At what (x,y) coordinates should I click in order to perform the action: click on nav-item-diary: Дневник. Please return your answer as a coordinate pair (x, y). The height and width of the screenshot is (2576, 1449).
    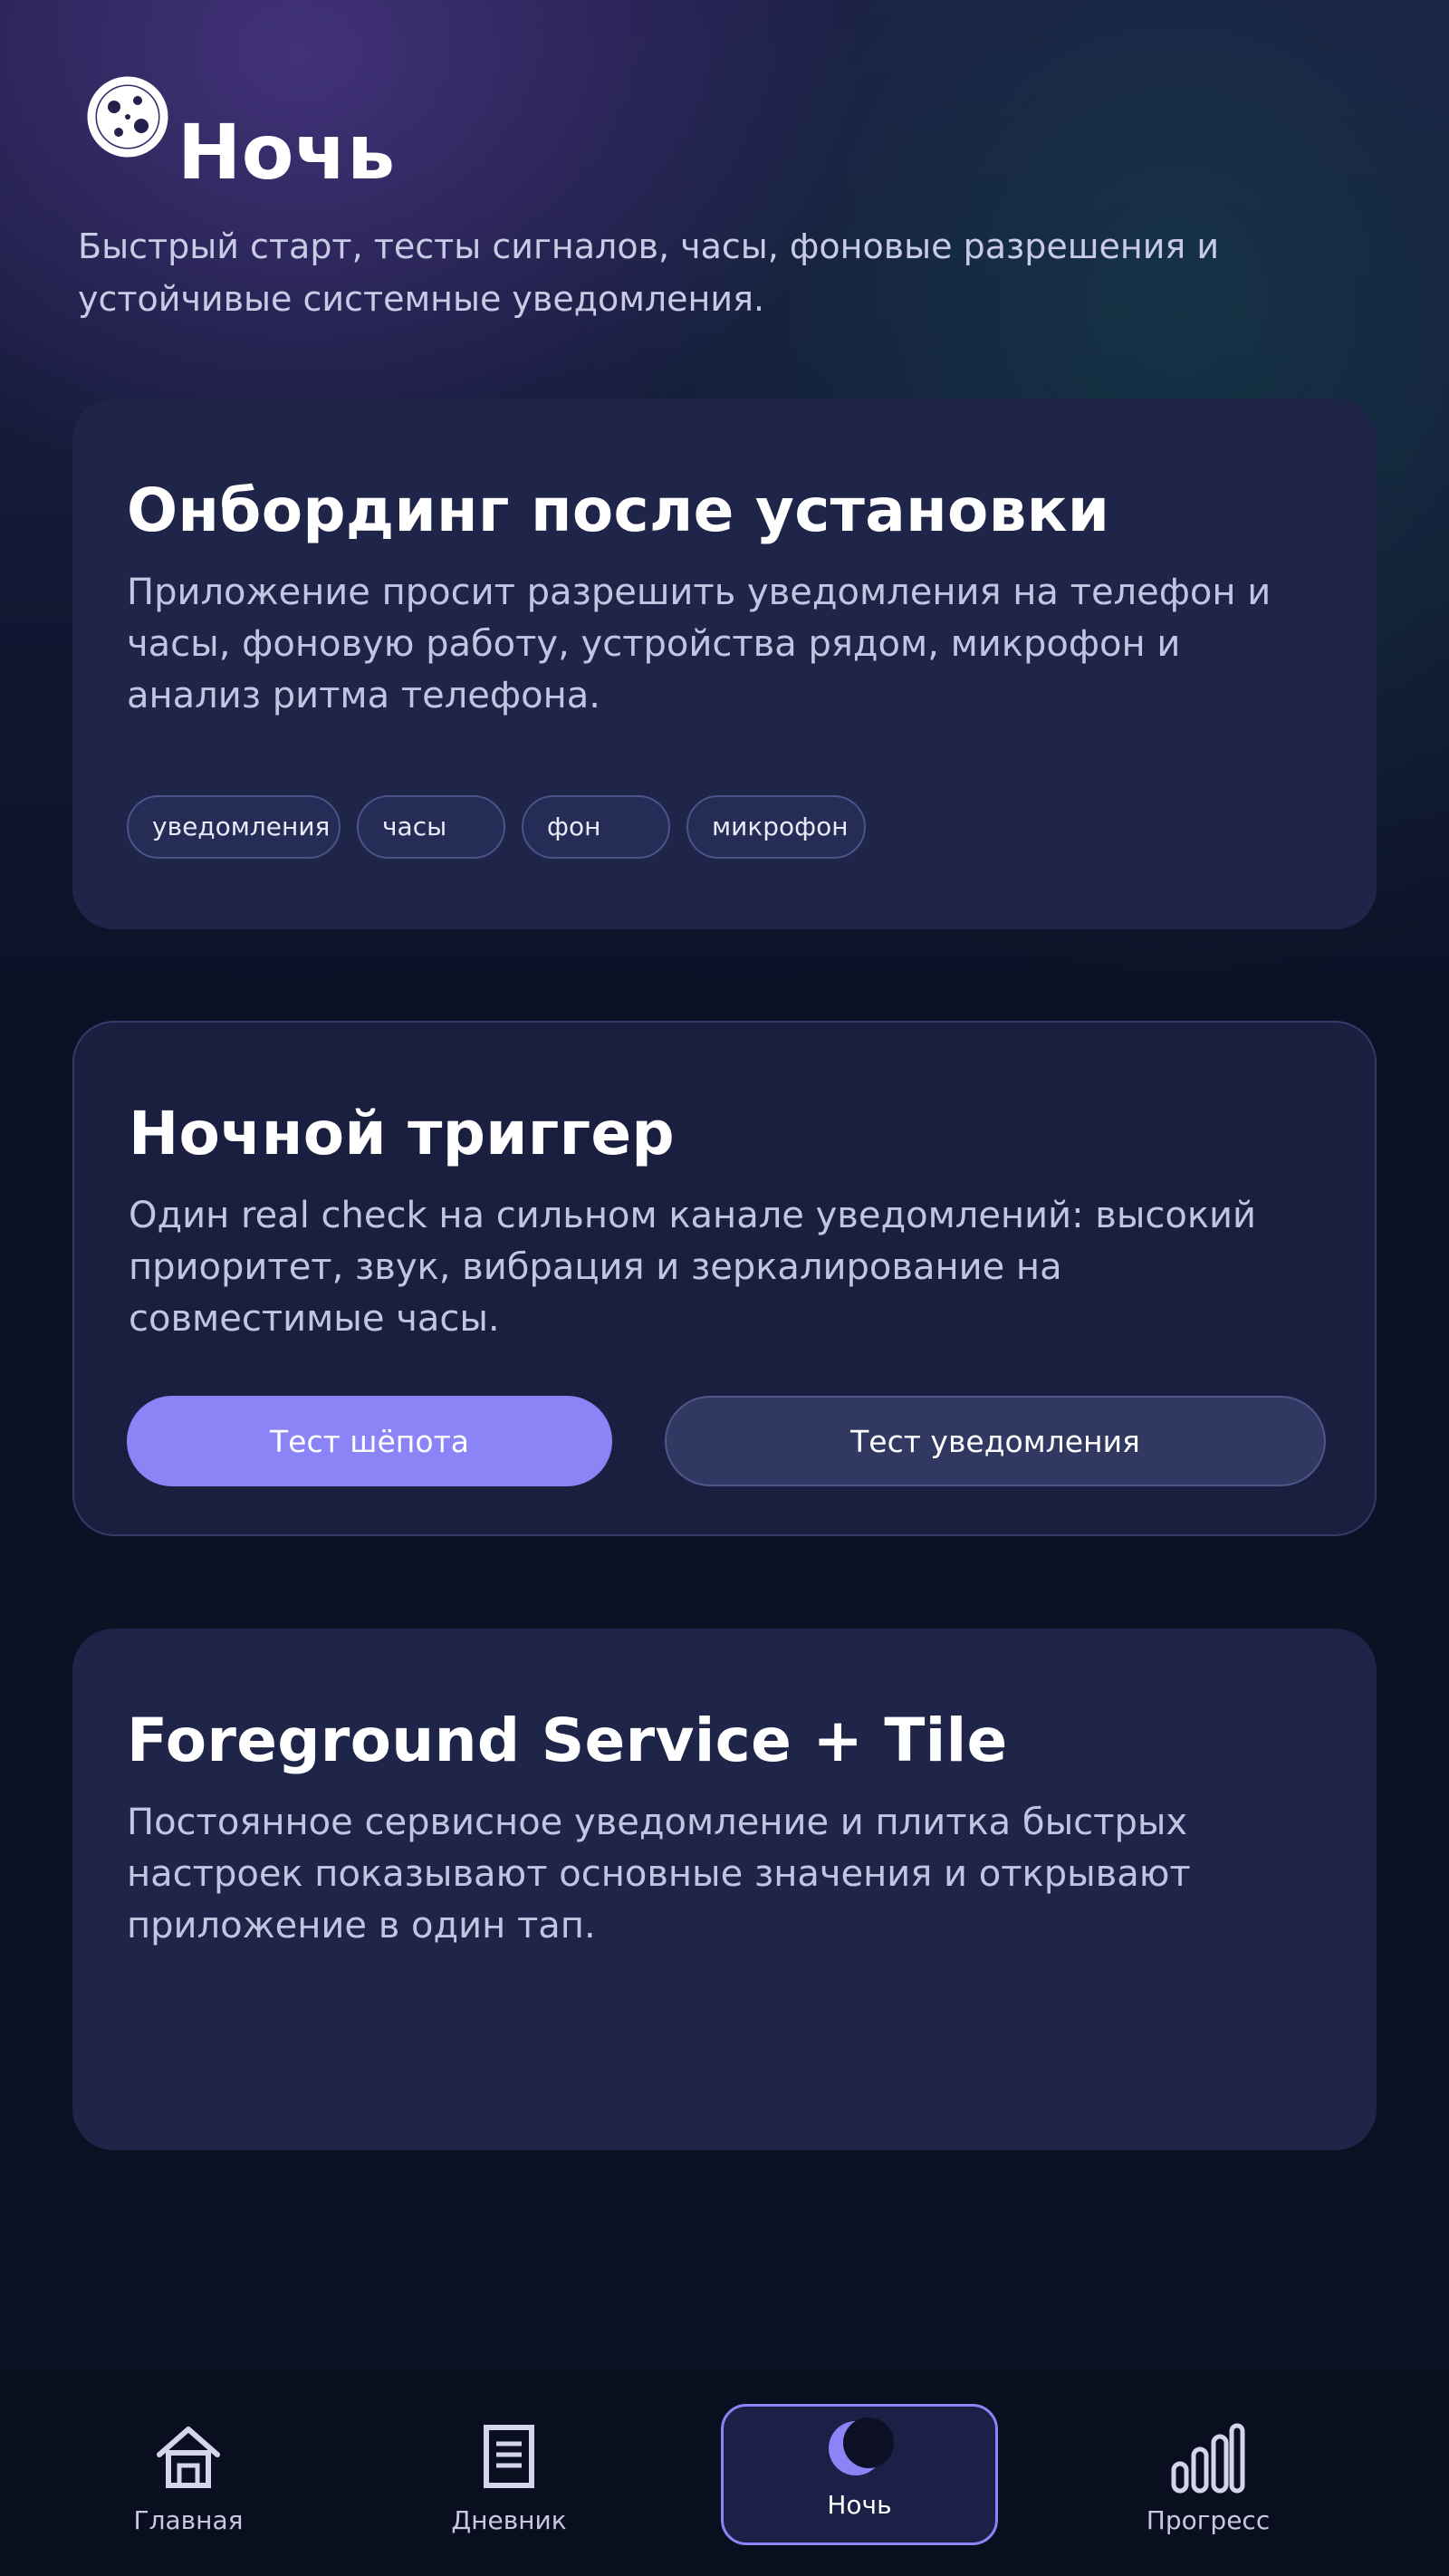
    Looking at the image, I should click on (509, 2474).